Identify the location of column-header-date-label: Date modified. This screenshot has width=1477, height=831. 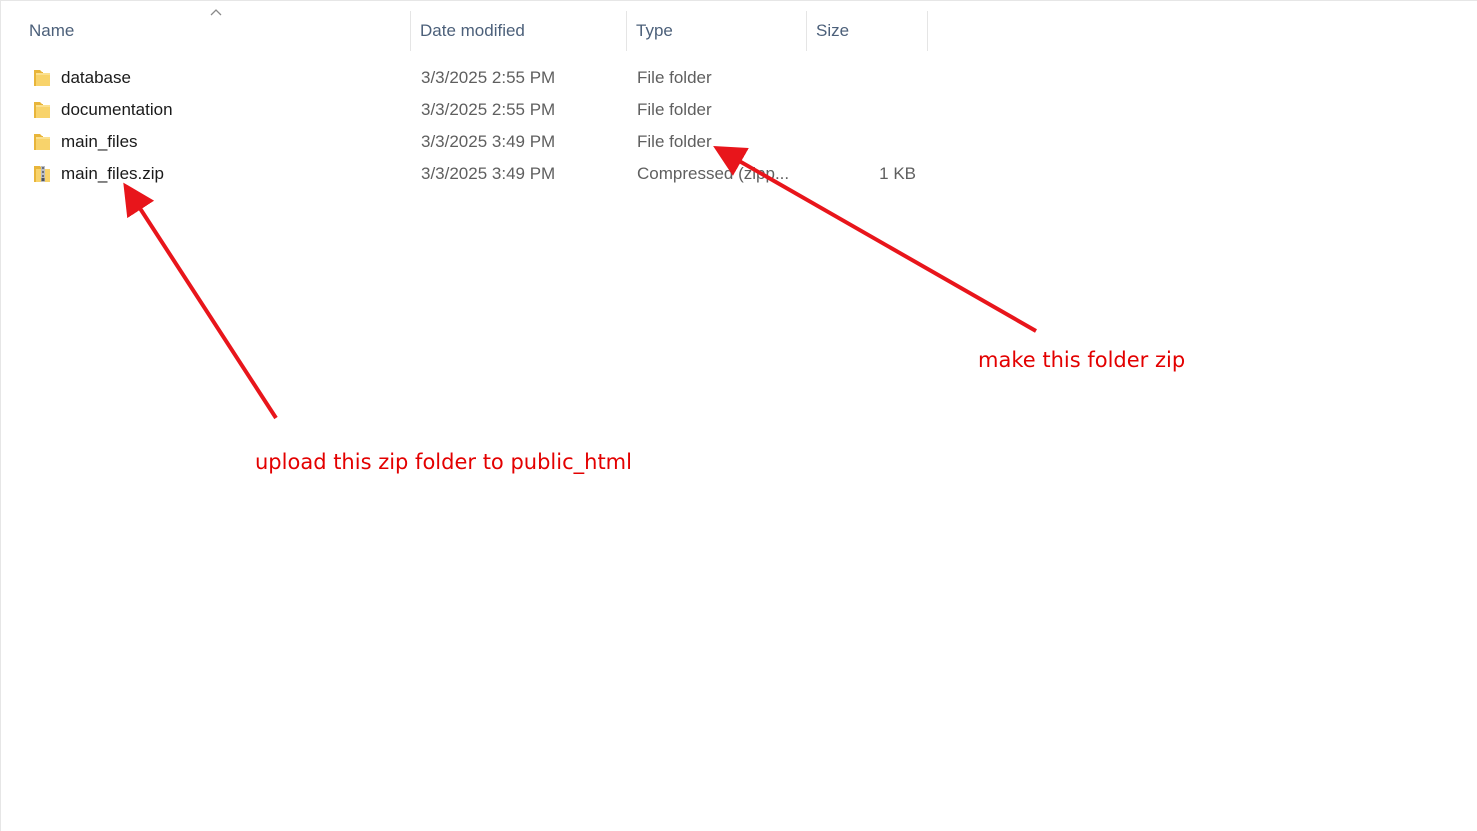
(472, 30).